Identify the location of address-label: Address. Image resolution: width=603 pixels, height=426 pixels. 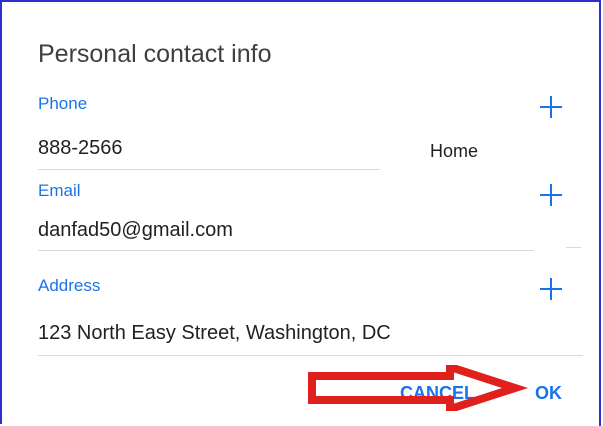
(69, 285).